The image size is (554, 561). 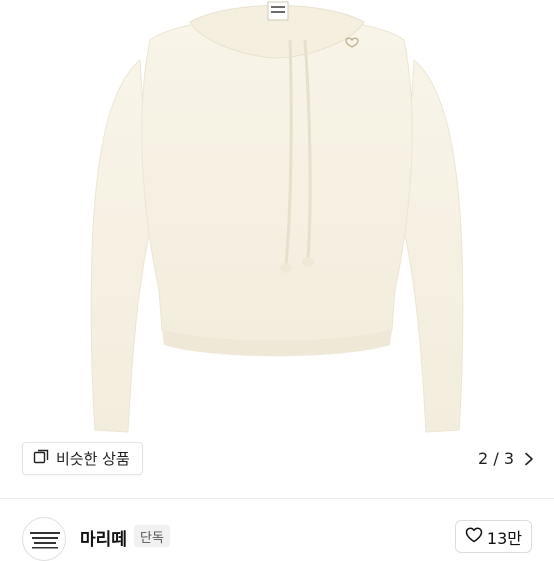 What do you see at coordinates (474, 536) in the screenshot?
I see `heart-outline-icon` at bounding box center [474, 536].